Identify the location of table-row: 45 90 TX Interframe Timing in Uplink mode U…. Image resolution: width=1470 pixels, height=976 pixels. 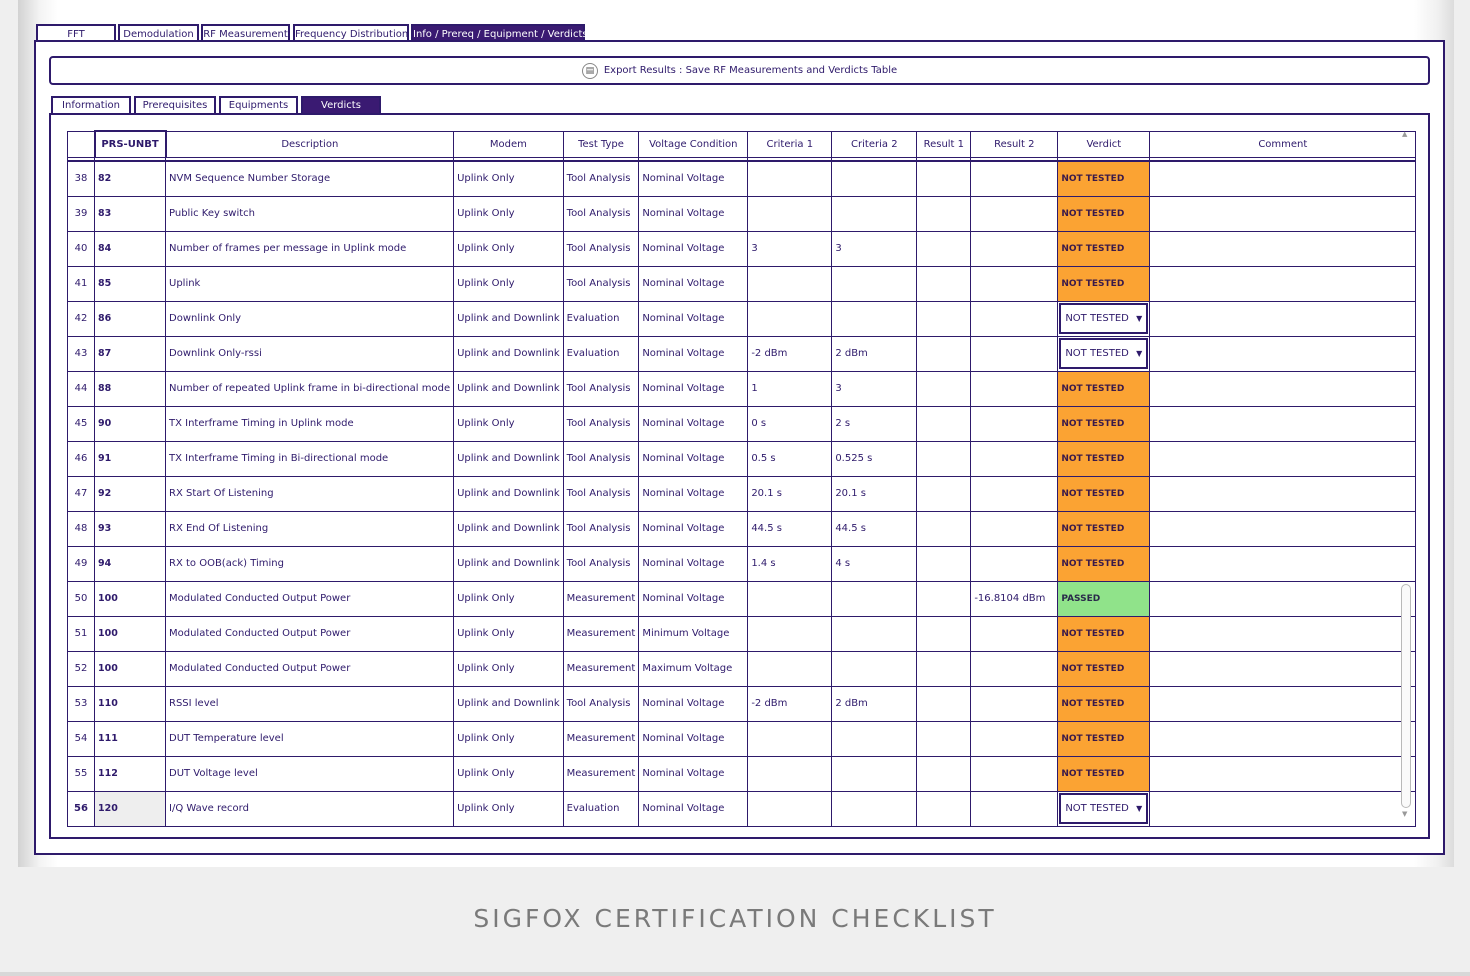
(742, 423).